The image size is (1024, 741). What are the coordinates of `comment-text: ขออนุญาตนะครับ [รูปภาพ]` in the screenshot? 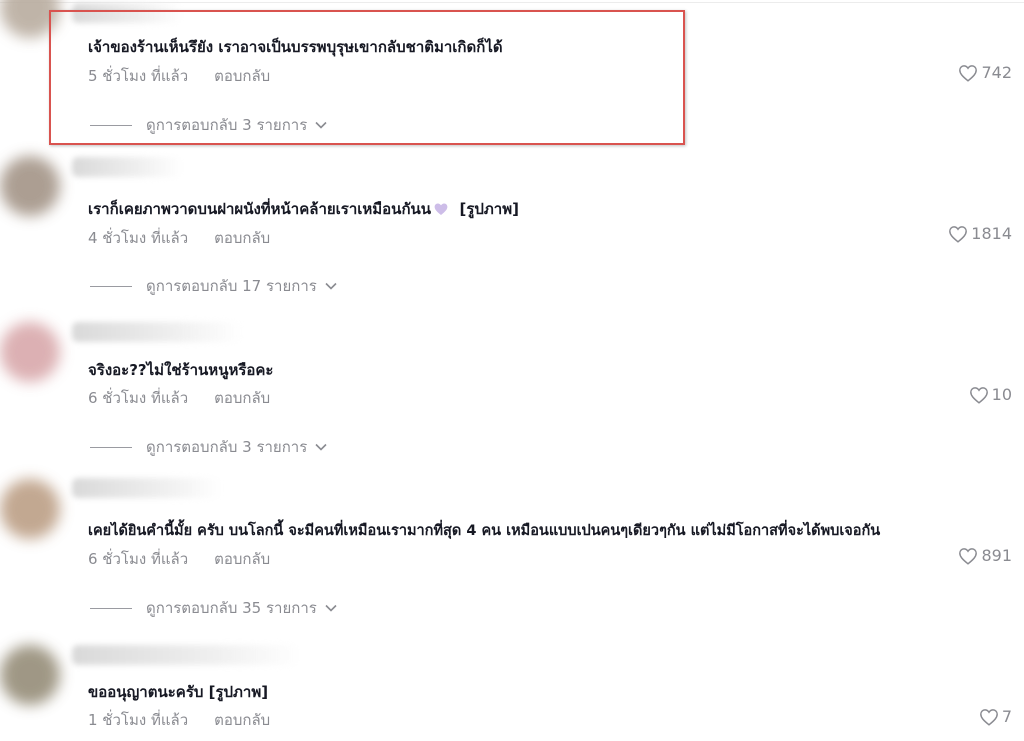 It's located at (178, 692).